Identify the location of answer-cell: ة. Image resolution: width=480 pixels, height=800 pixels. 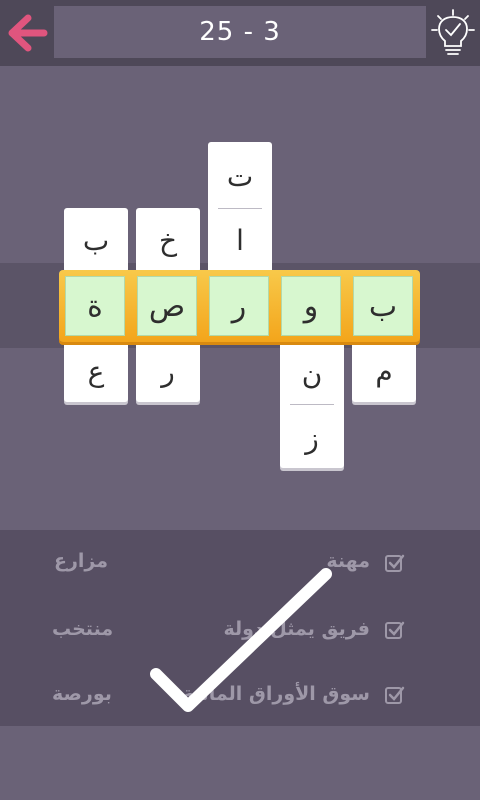
(95, 306).